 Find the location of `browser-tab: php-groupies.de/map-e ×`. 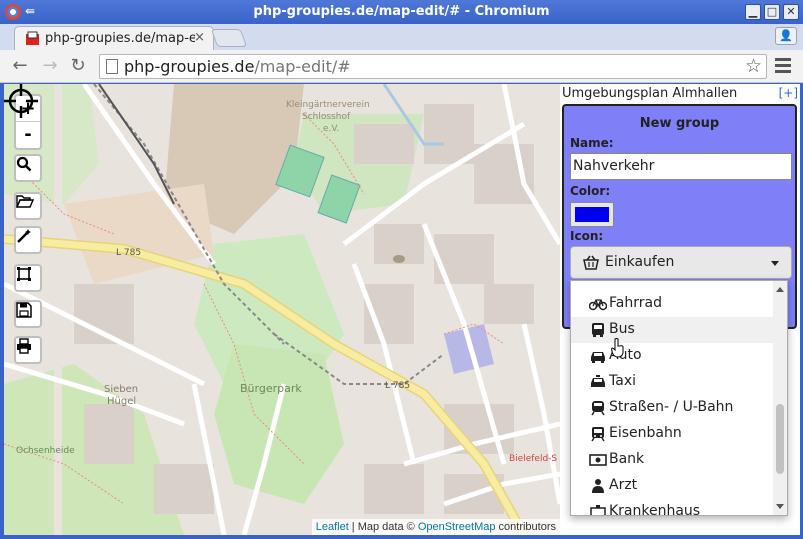

browser-tab: php-groupies.de/map-e × is located at coordinates (114, 38).